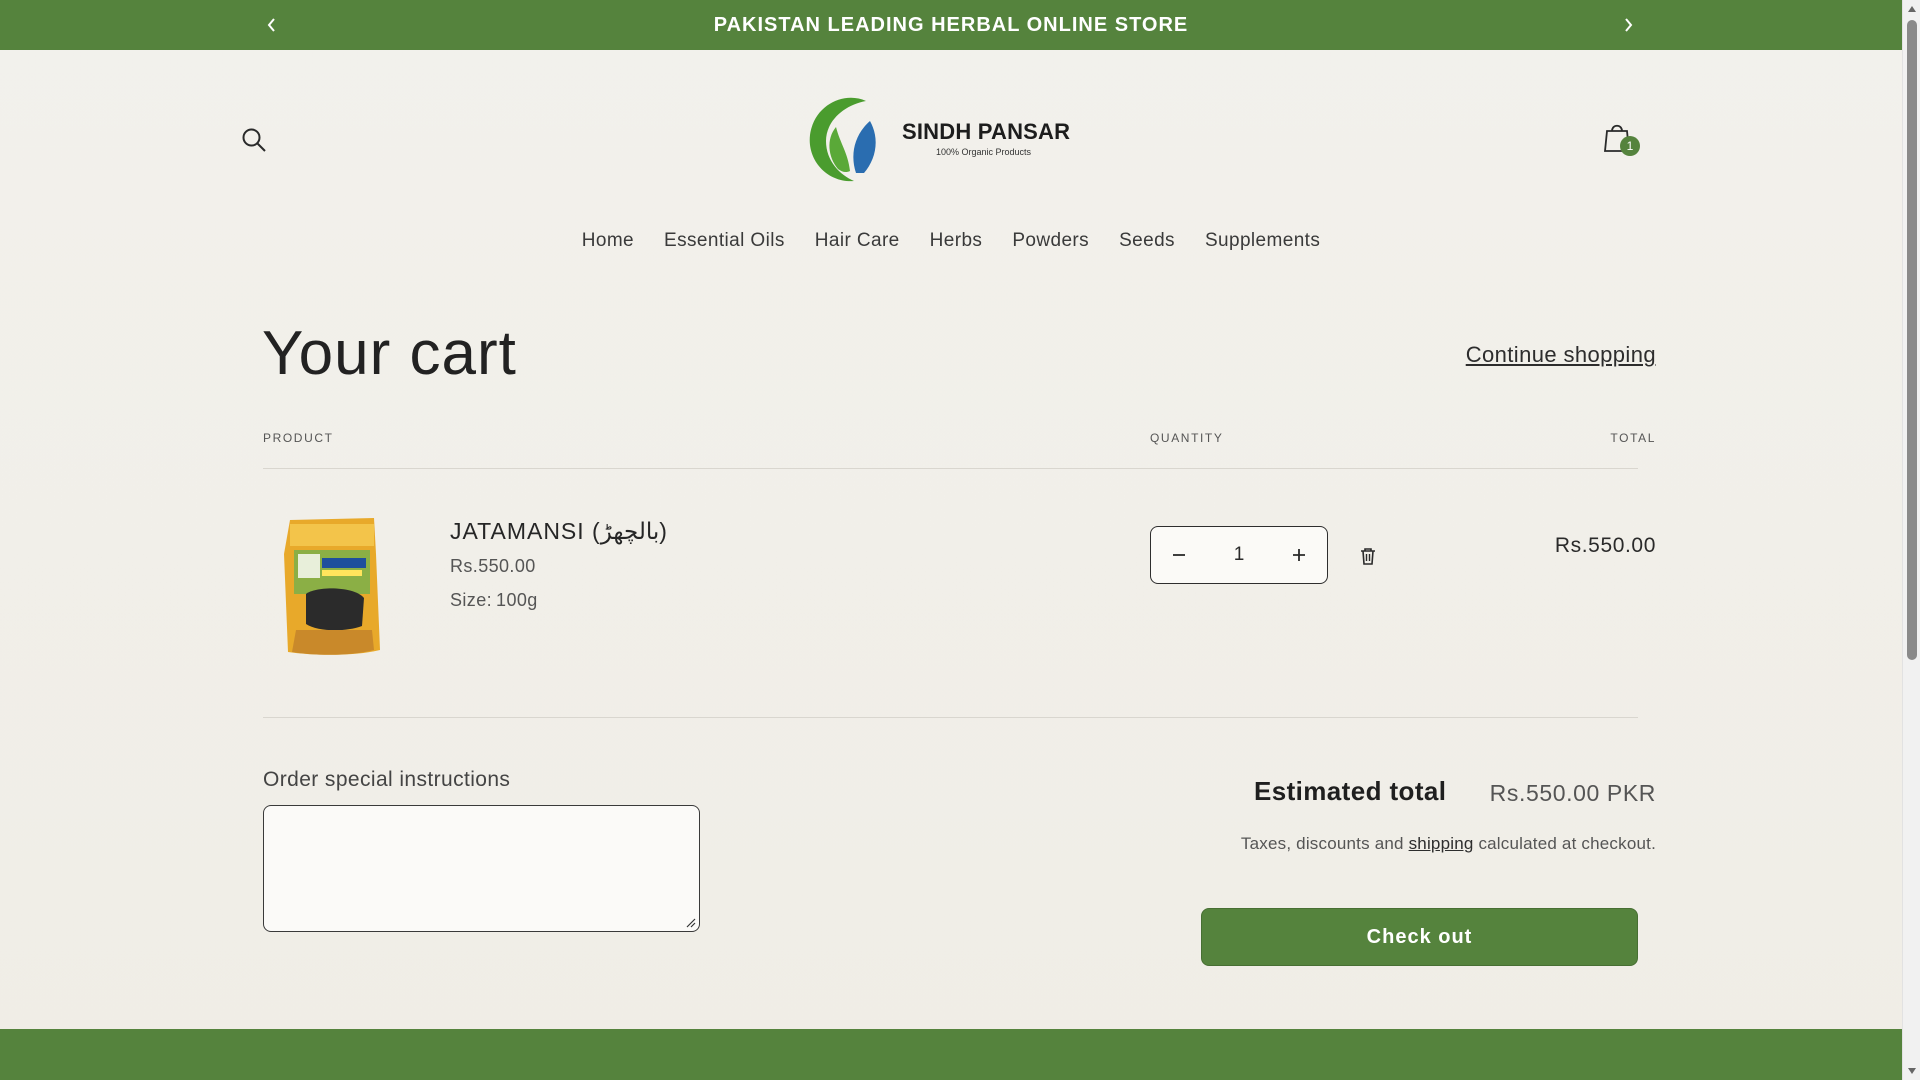  Describe the element at coordinates (1633, 438) in the screenshot. I see `column-header-total: TOTAL` at that location.